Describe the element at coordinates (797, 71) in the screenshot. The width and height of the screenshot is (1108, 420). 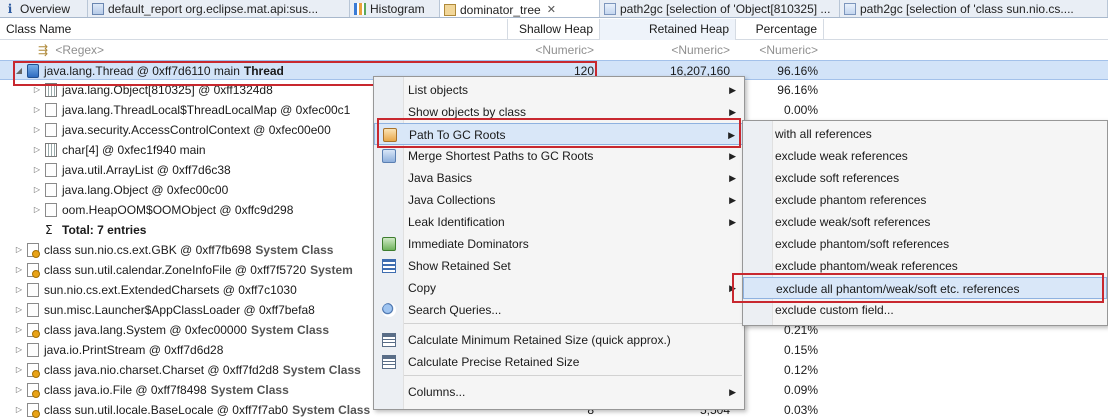
I see `percentage-cell: 96.16%` at that location.